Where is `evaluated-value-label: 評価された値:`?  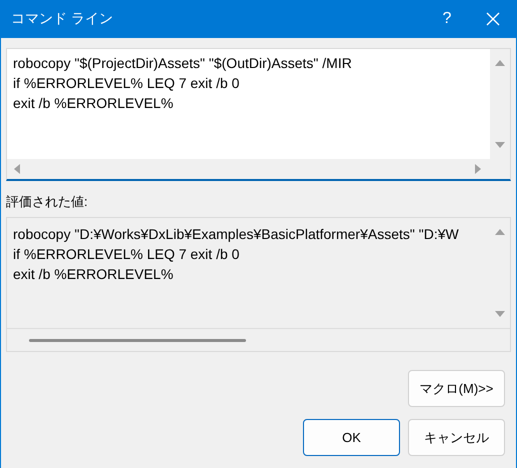 evaluated-value-label: 評価された値: is located at coordinates (47, 202).